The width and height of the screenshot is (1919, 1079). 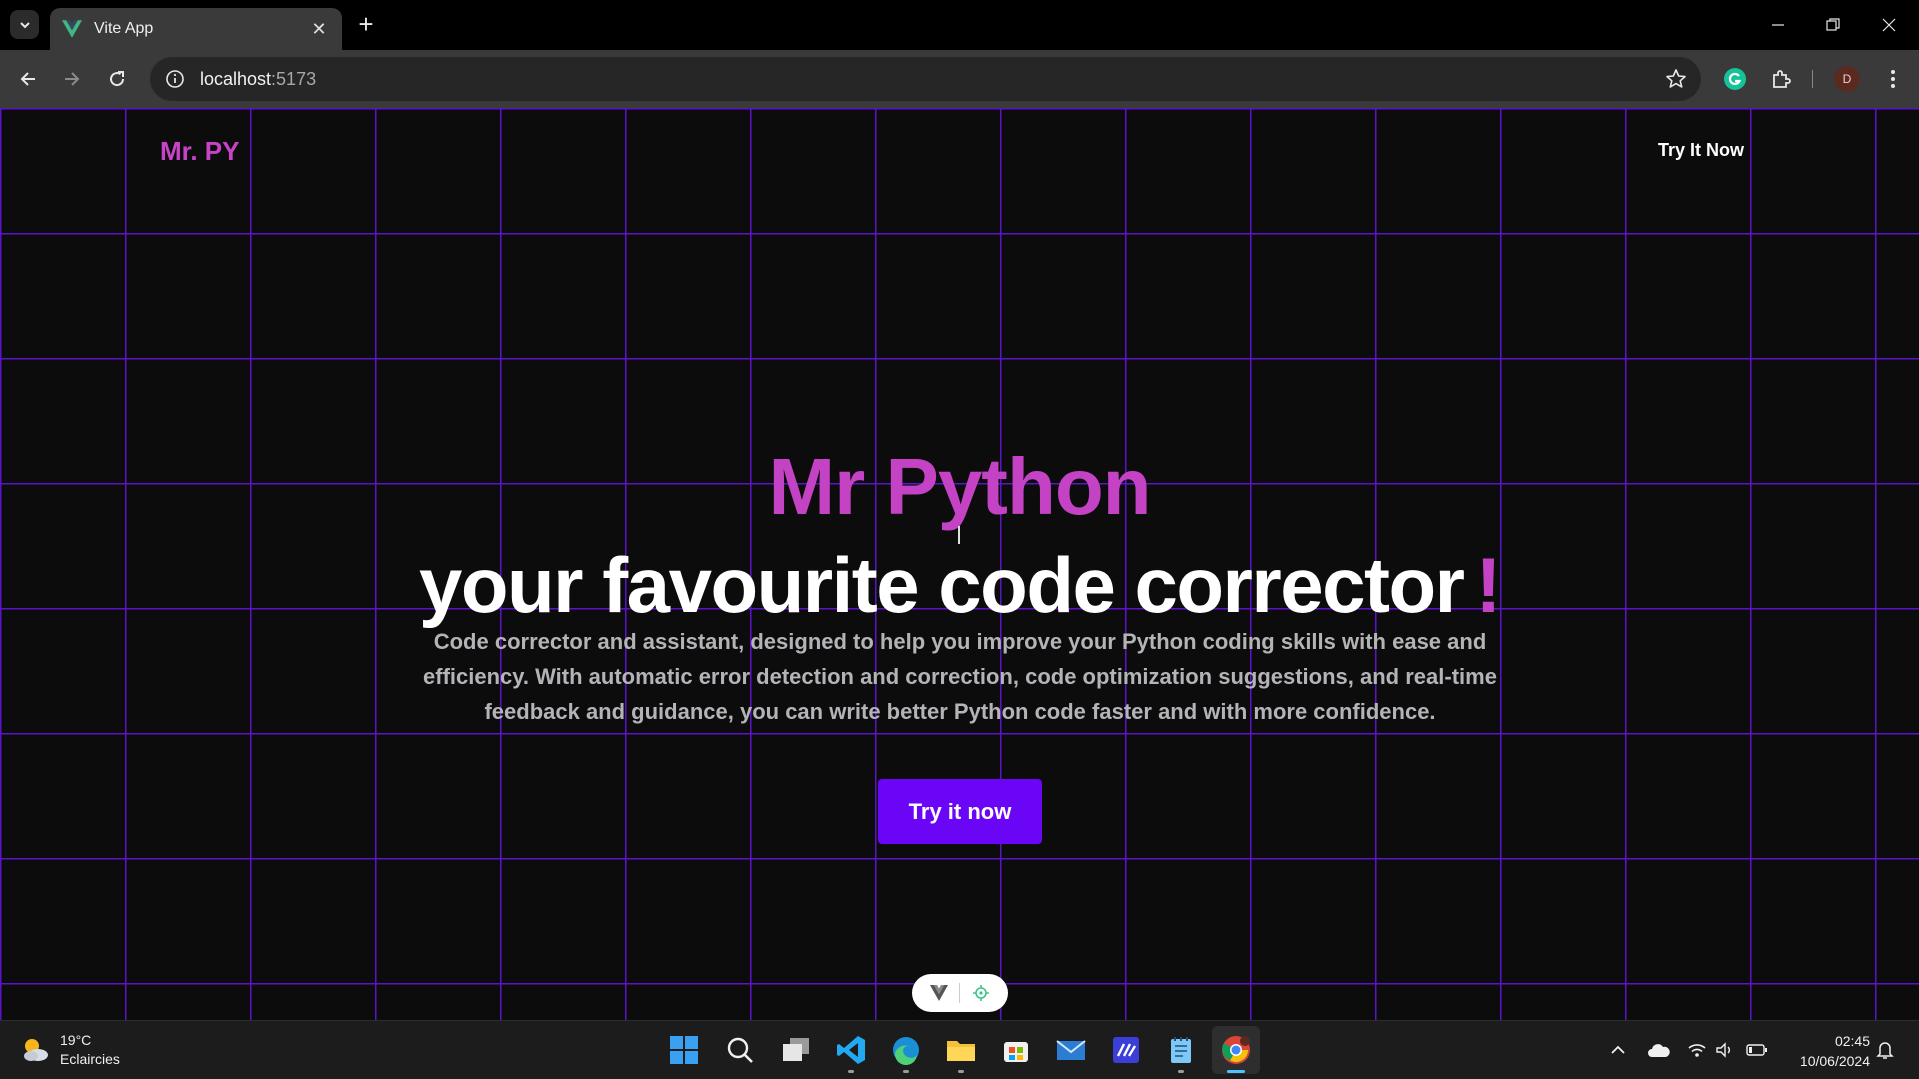 What do you see at coordinates (1697, 1050) in the screenshot?
I see `wifi-icon` at bounding box center [1697, 1050].